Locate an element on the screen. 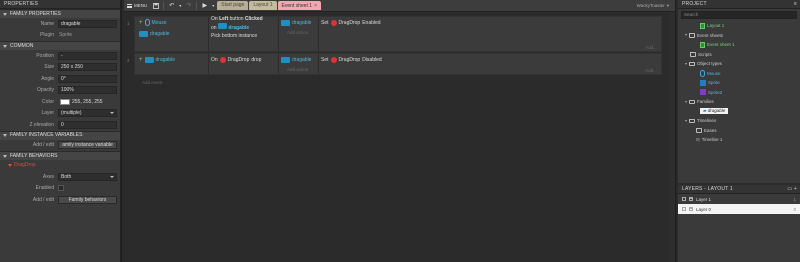 This screenshot has width=800, height=262. zelev-field: 0 is located at coordinates (87, 124).